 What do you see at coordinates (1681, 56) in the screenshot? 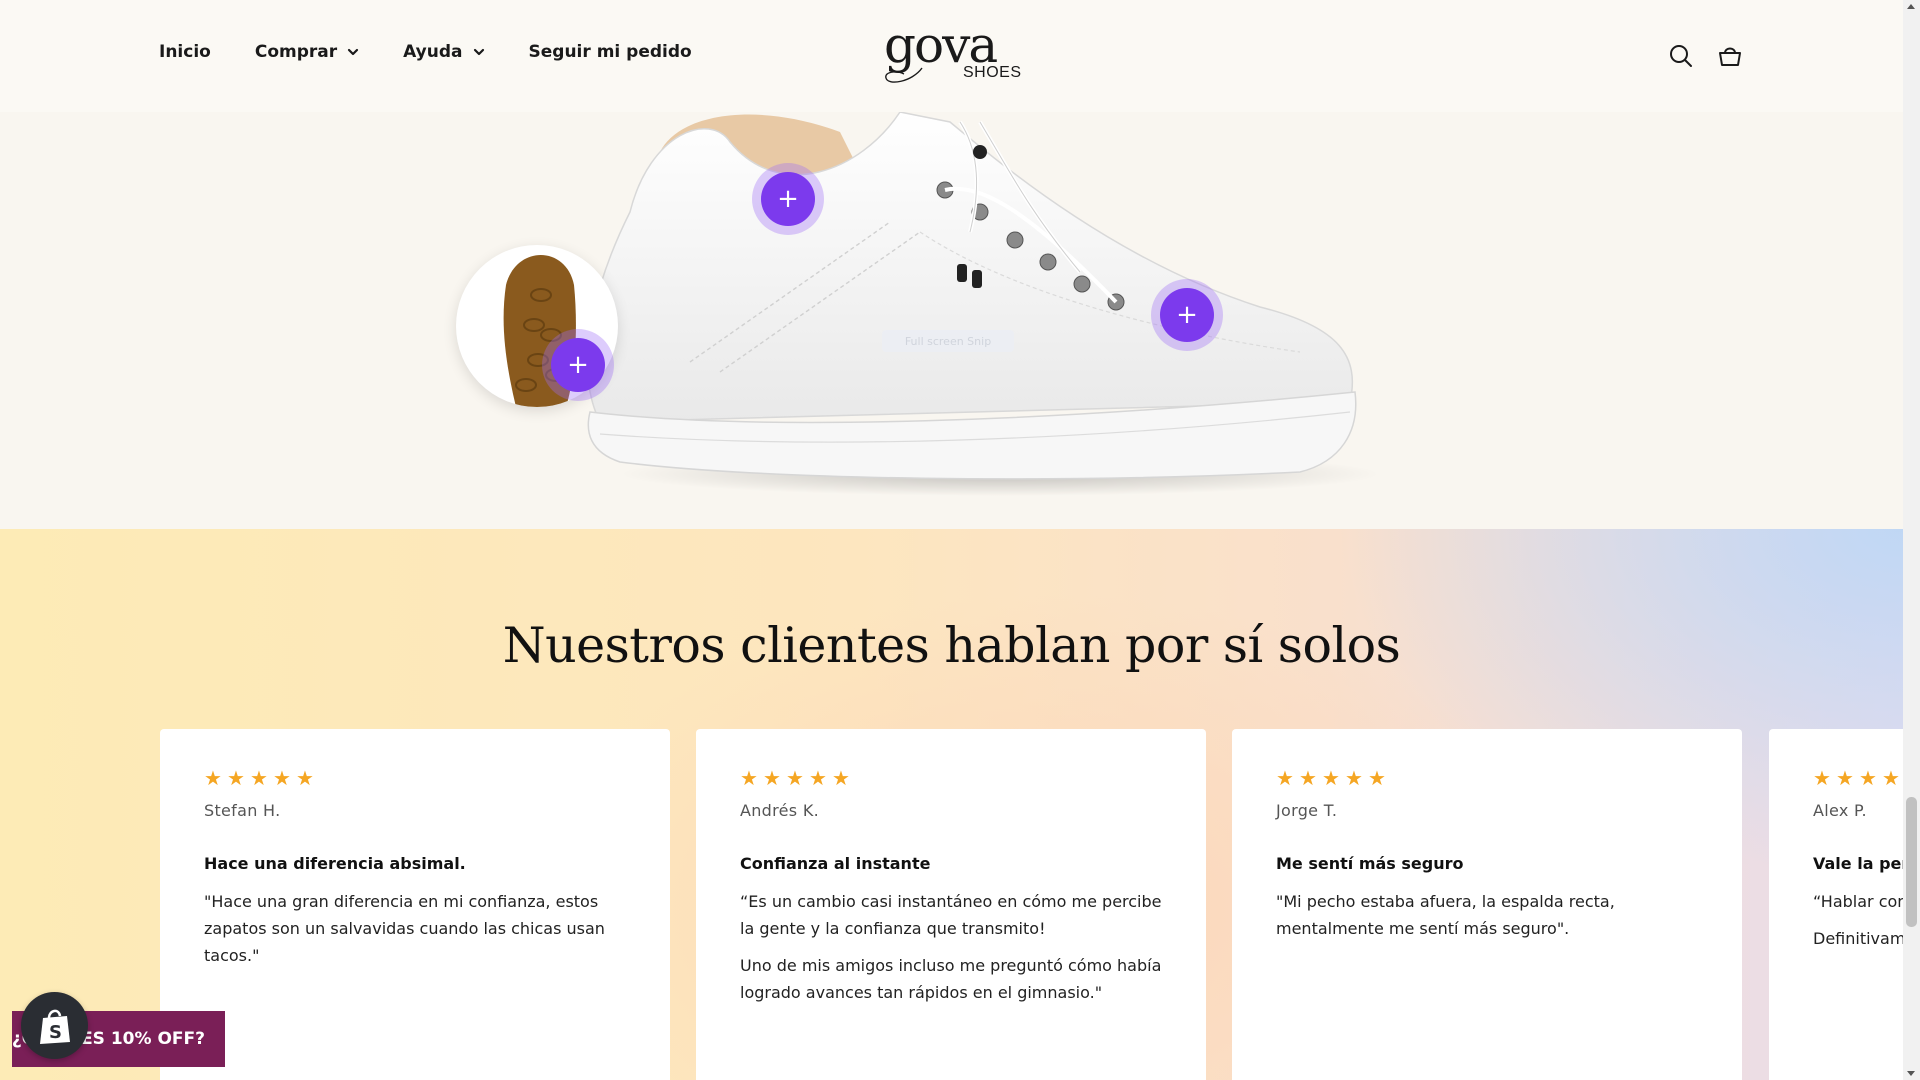
I see `search-icon` at bounding box center [1681, 56].